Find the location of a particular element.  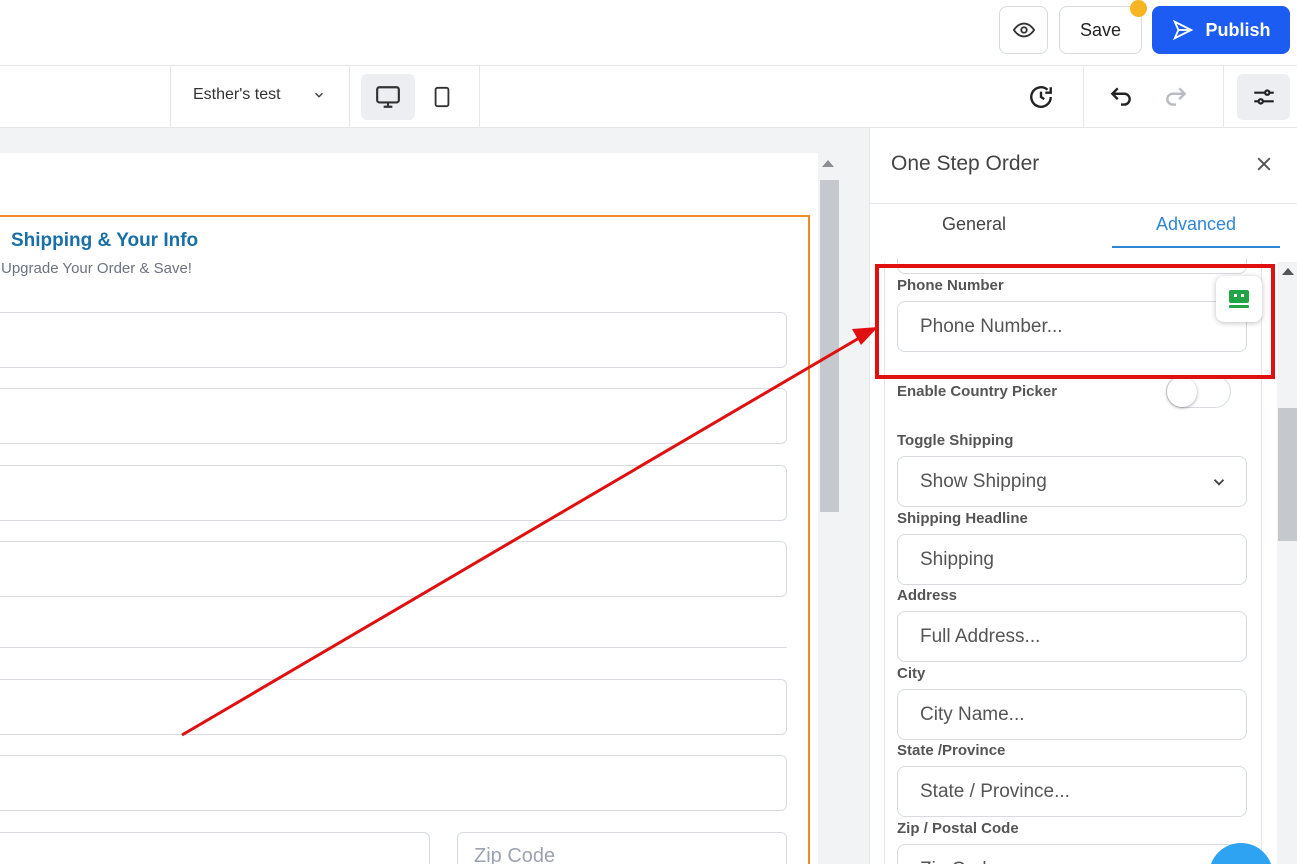

history-button is located at coordinates (1041, 97).